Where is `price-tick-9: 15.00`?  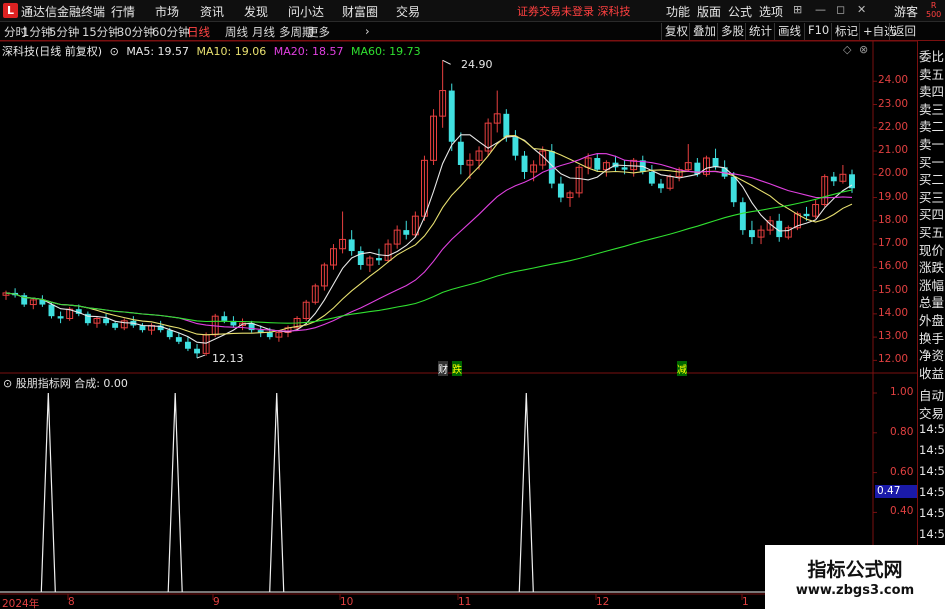
price-tick-9: 15.00 is located at coordinates (893, 289).